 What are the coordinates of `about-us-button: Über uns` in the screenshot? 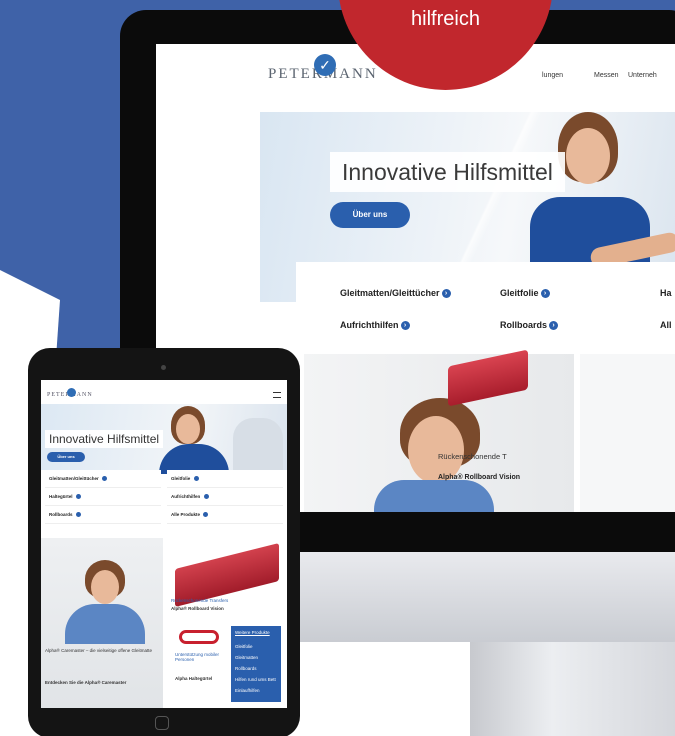 It's located at (370, 215).